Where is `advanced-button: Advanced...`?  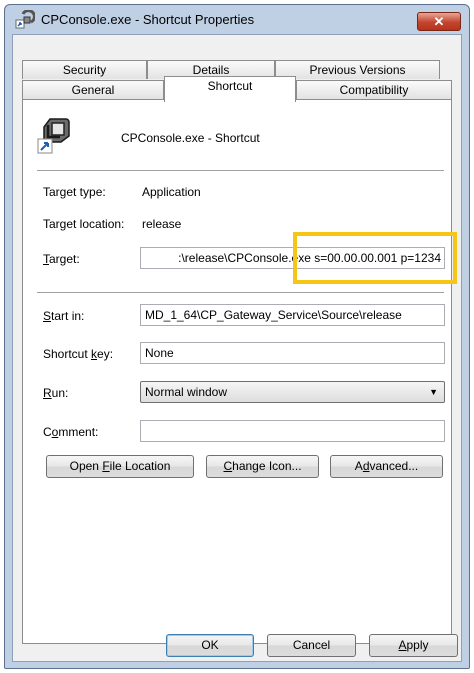
advanced-button: Advanced... is located at coordinates (386, 466).